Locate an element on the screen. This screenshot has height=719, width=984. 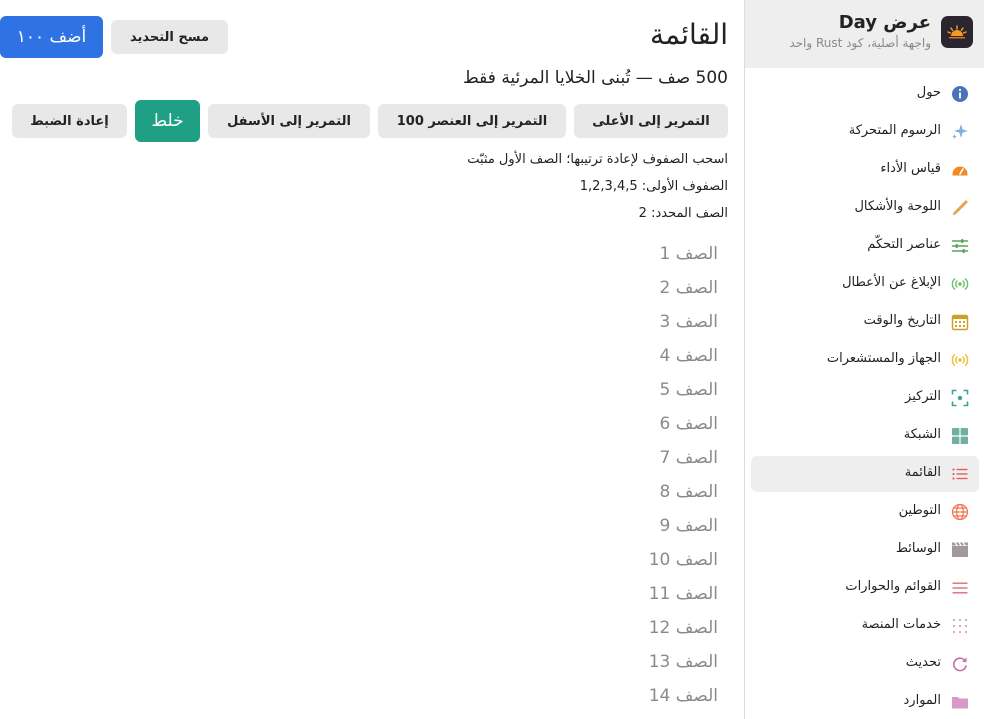
list-row: الصف 2 is located at coordinates (568, 288).